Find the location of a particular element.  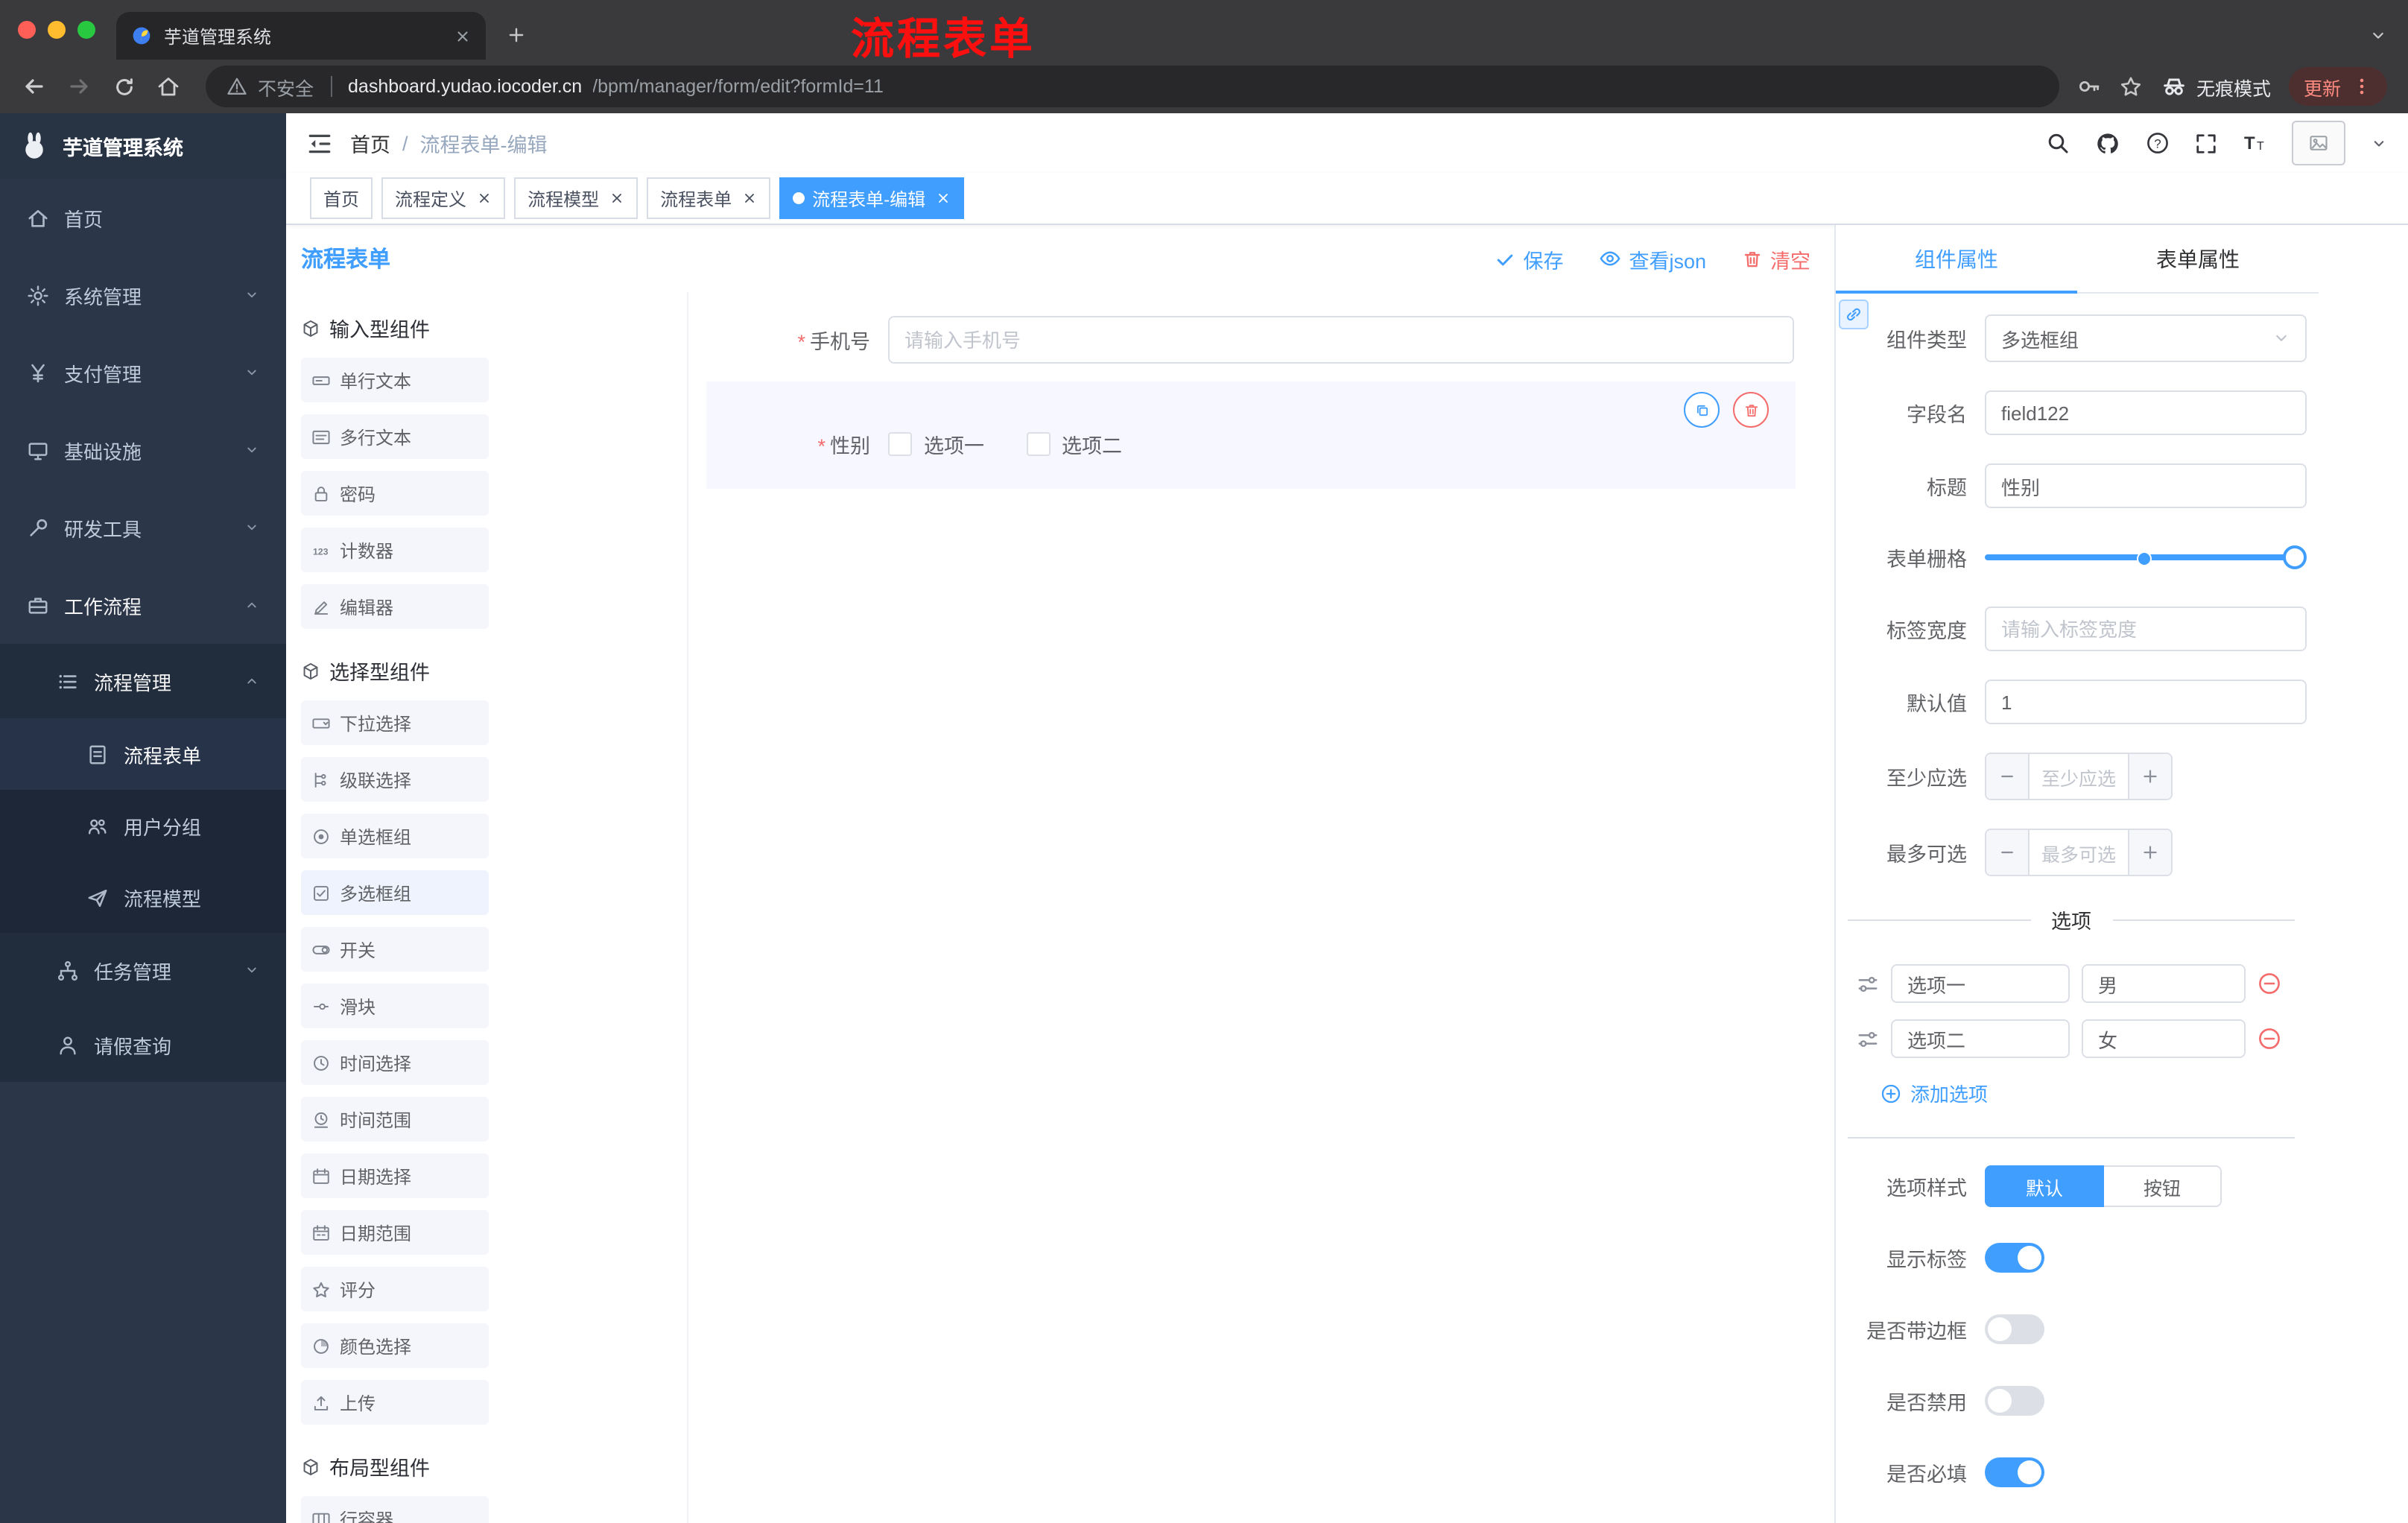

palette-item-counter: 计数器 is located at coordinates (395, 550).